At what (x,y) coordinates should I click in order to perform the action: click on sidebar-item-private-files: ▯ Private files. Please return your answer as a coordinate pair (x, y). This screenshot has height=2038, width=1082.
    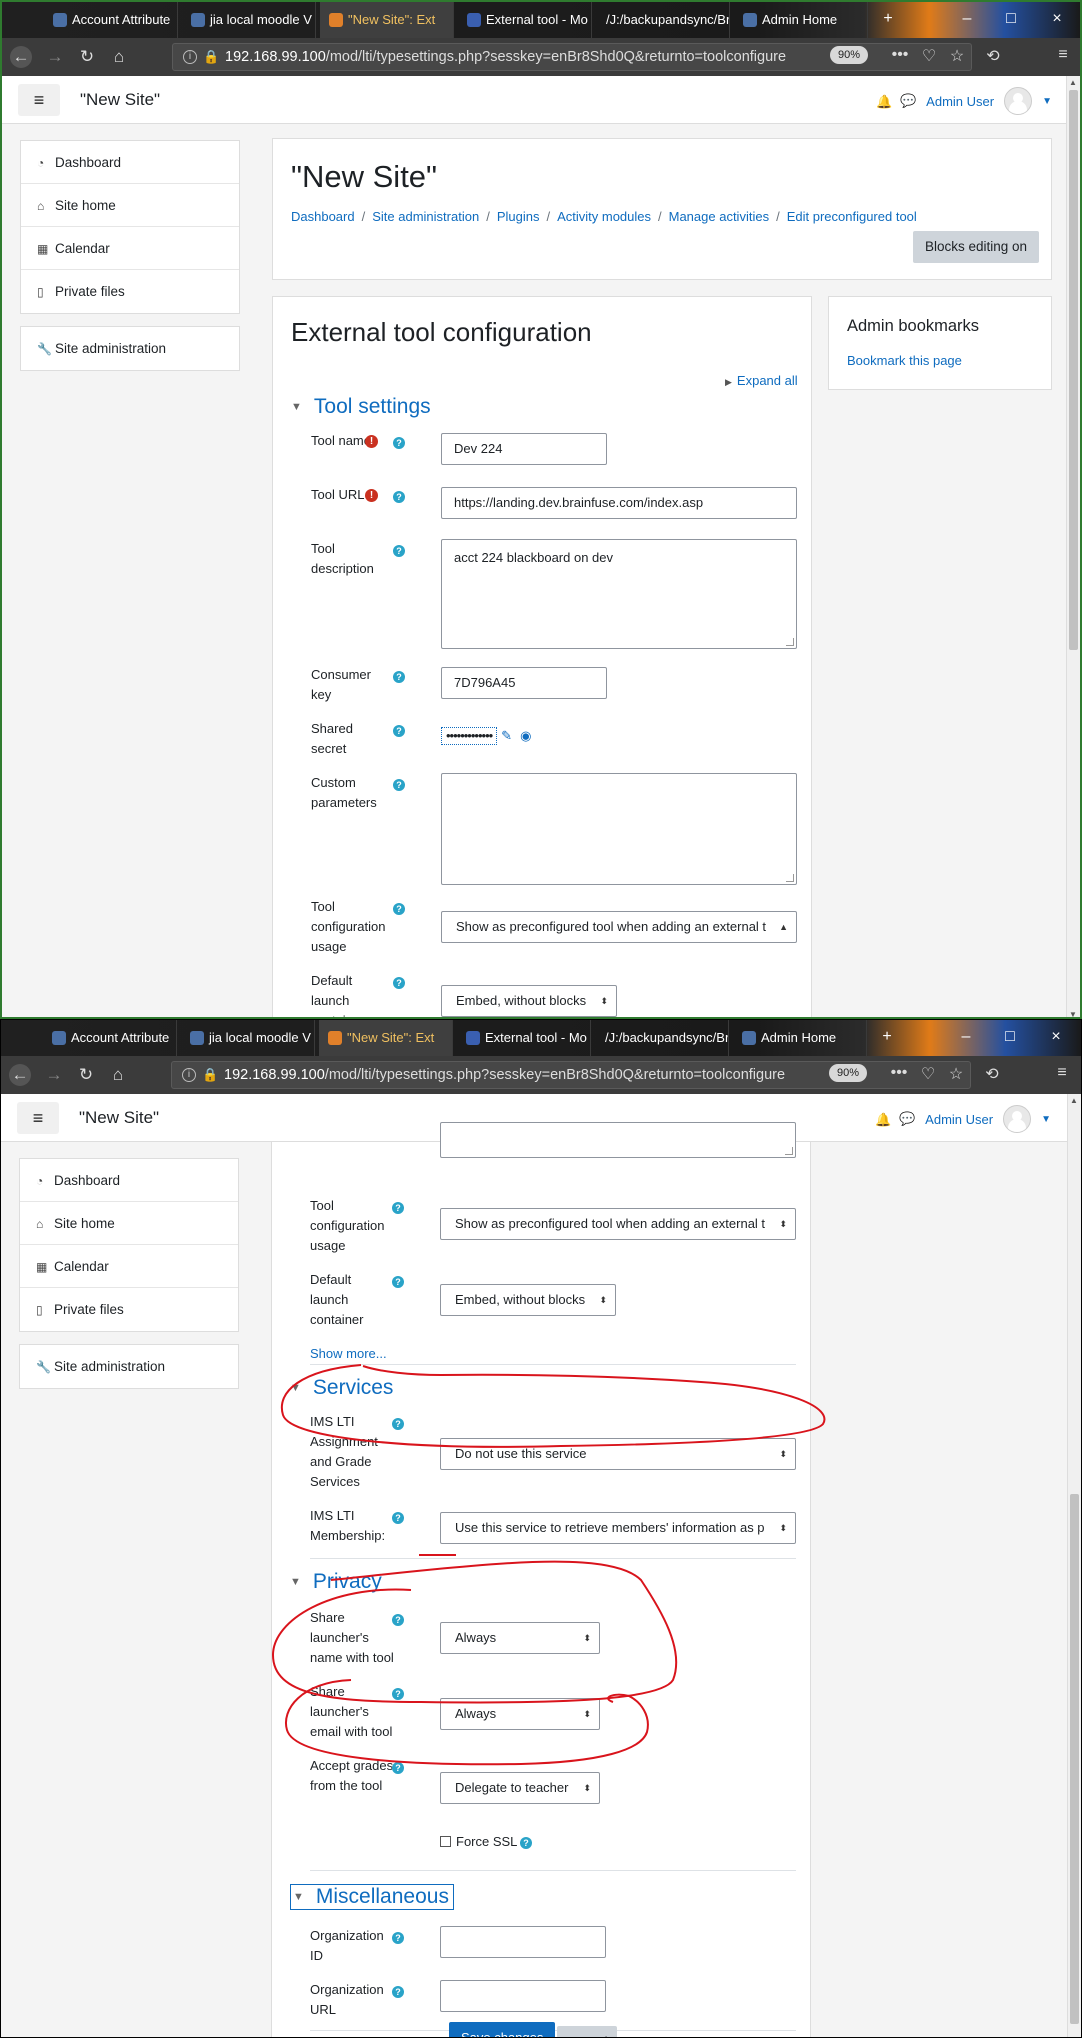
    Looking at the image, I should click on (129, 1309).